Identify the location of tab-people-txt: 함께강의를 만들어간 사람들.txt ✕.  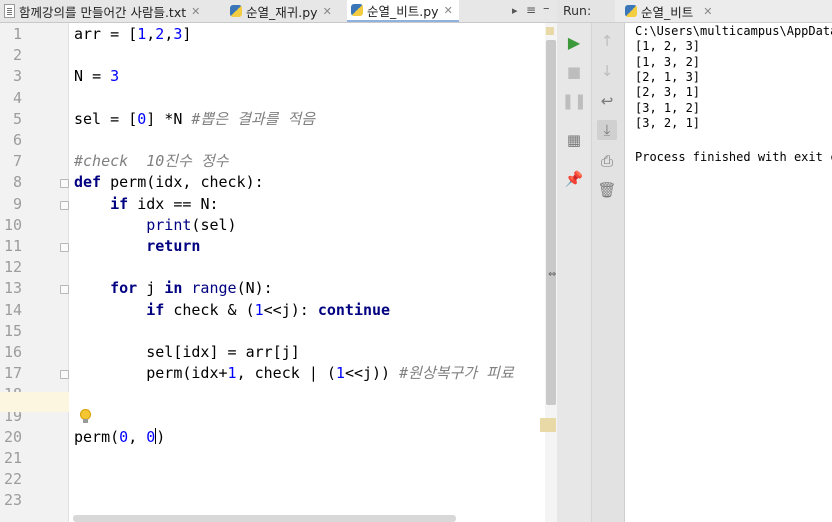
(102, 11).